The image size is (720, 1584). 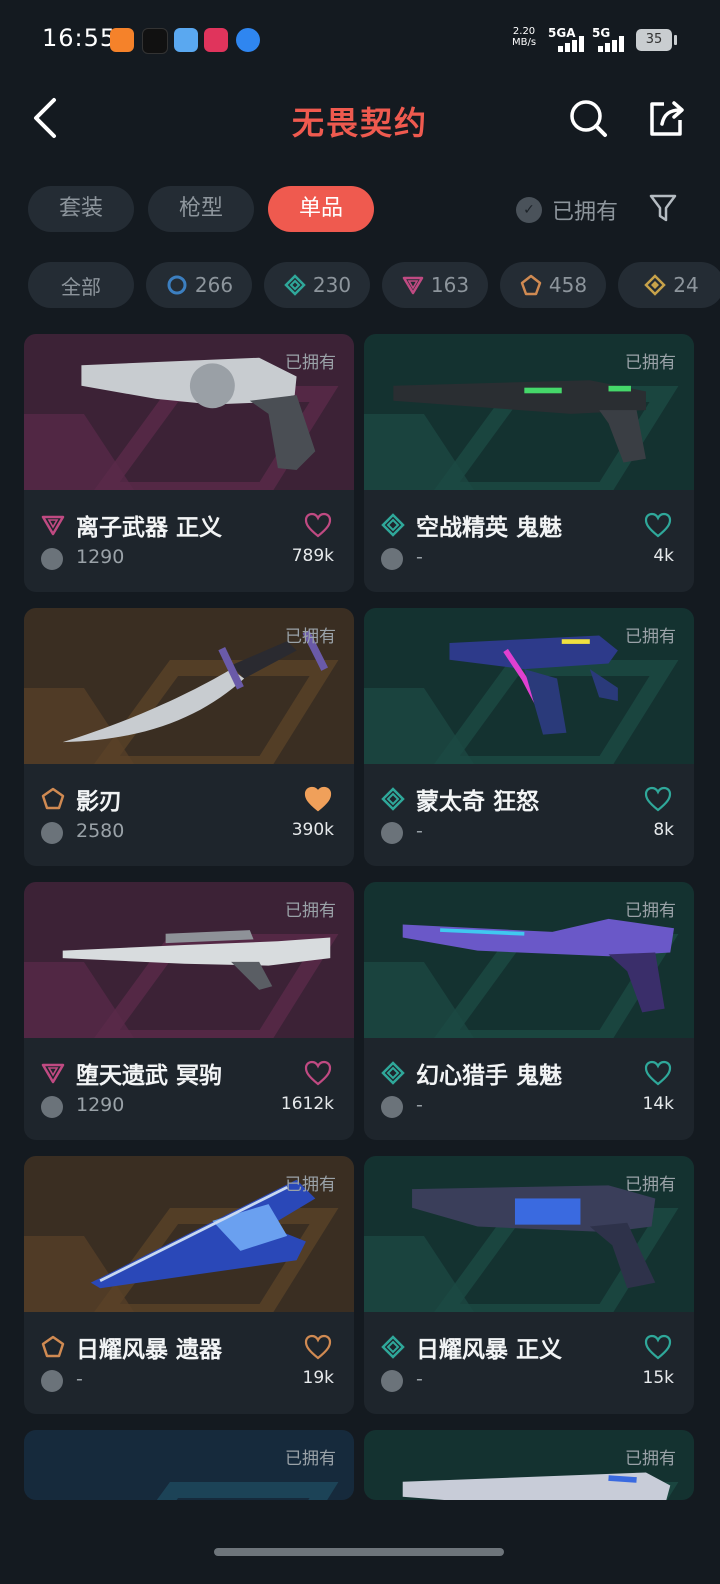 I want to click on pentagon-rarity-icon, so click(x=53, y=798).